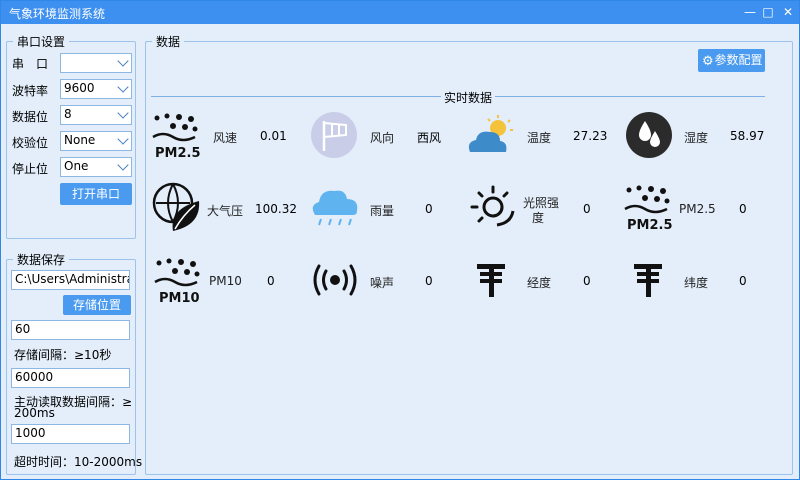 The width and height of the screenshot is (800, 480). Describe the element at coordinates (225, 138) in the screenshot. I see `wind-speed-label: 风速` at that location.